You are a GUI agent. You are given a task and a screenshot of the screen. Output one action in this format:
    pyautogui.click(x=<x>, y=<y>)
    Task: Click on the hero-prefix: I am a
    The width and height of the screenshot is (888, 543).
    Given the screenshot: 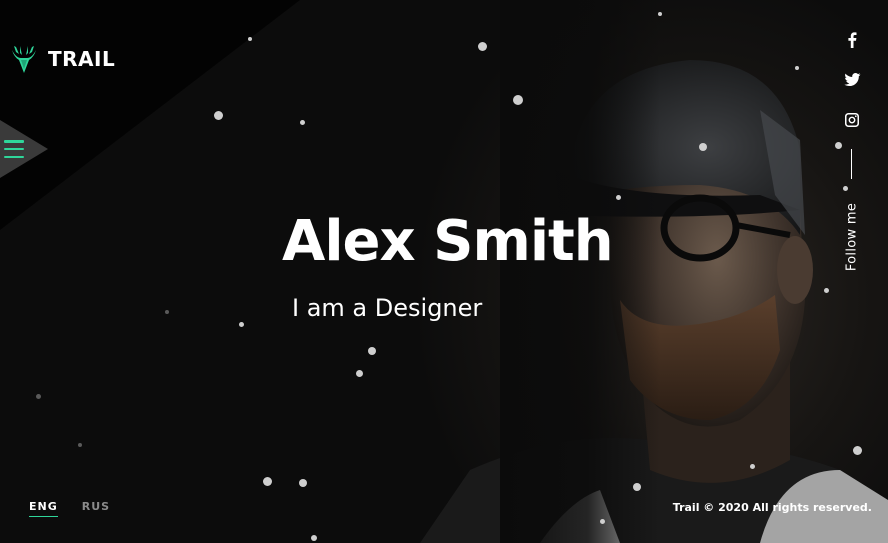 What is the action you would take?
    pyautogui.click(x=330, y=308)
    